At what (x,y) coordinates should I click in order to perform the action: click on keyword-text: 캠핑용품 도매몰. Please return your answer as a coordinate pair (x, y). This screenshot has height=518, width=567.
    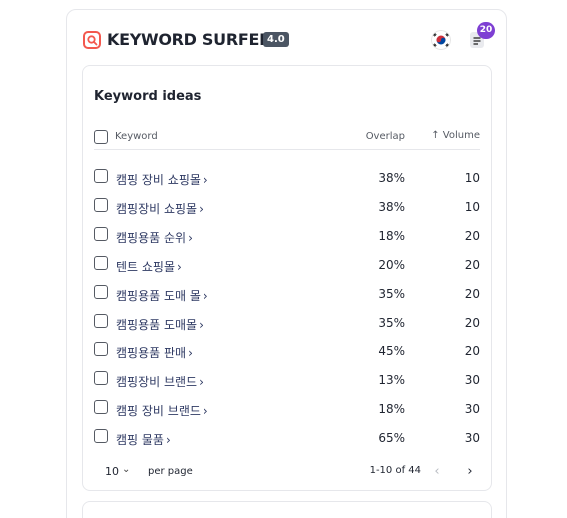
    Looking at the image, I should click on (157, 324).